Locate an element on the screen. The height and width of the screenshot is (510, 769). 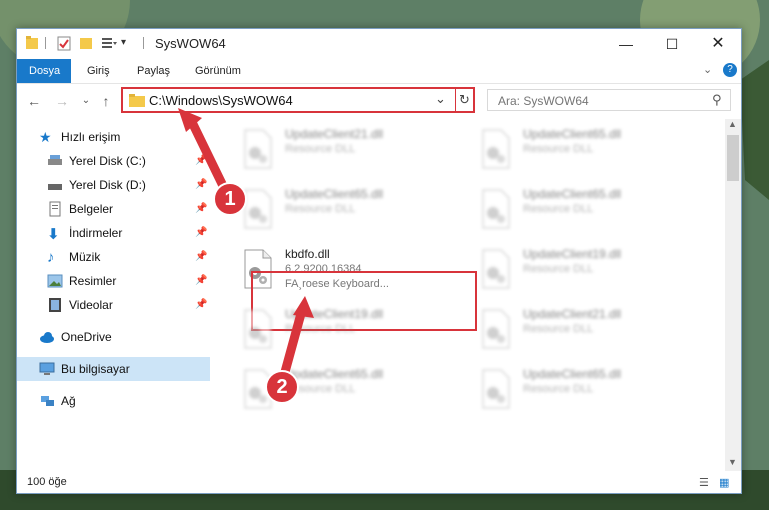
dropdown-icon: ▾ is located at coordinates (126, 46).